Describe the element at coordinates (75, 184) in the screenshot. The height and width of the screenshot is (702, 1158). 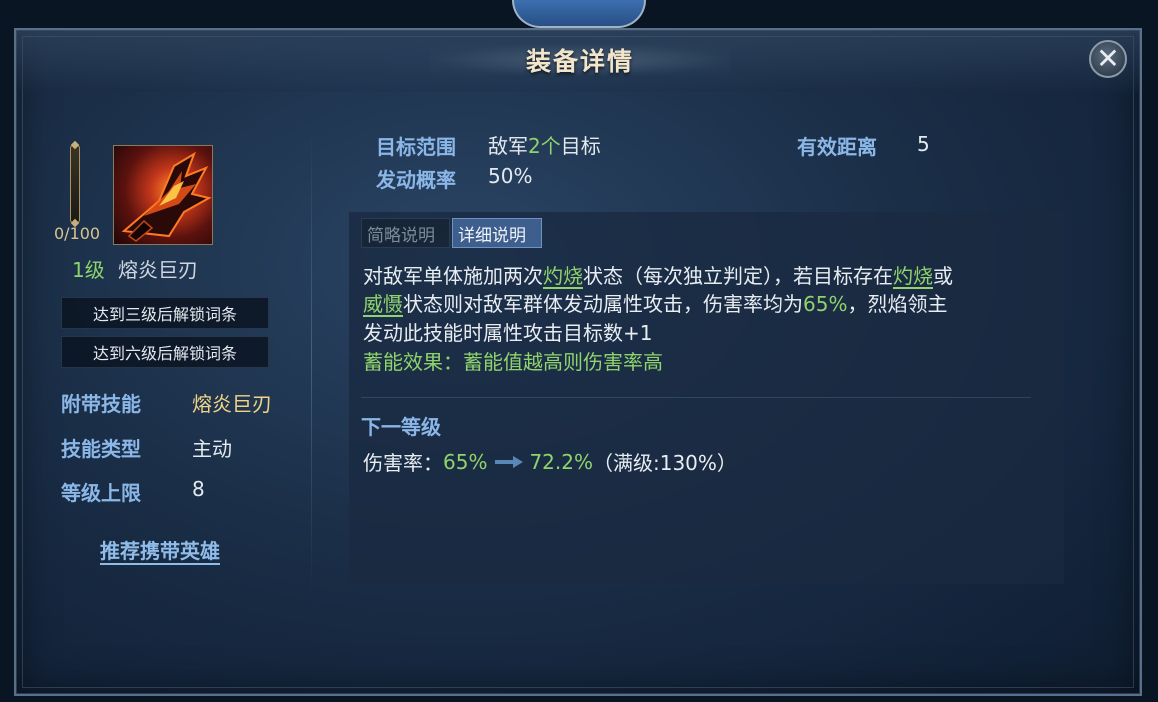
I see `level-progress-bar` at that location.